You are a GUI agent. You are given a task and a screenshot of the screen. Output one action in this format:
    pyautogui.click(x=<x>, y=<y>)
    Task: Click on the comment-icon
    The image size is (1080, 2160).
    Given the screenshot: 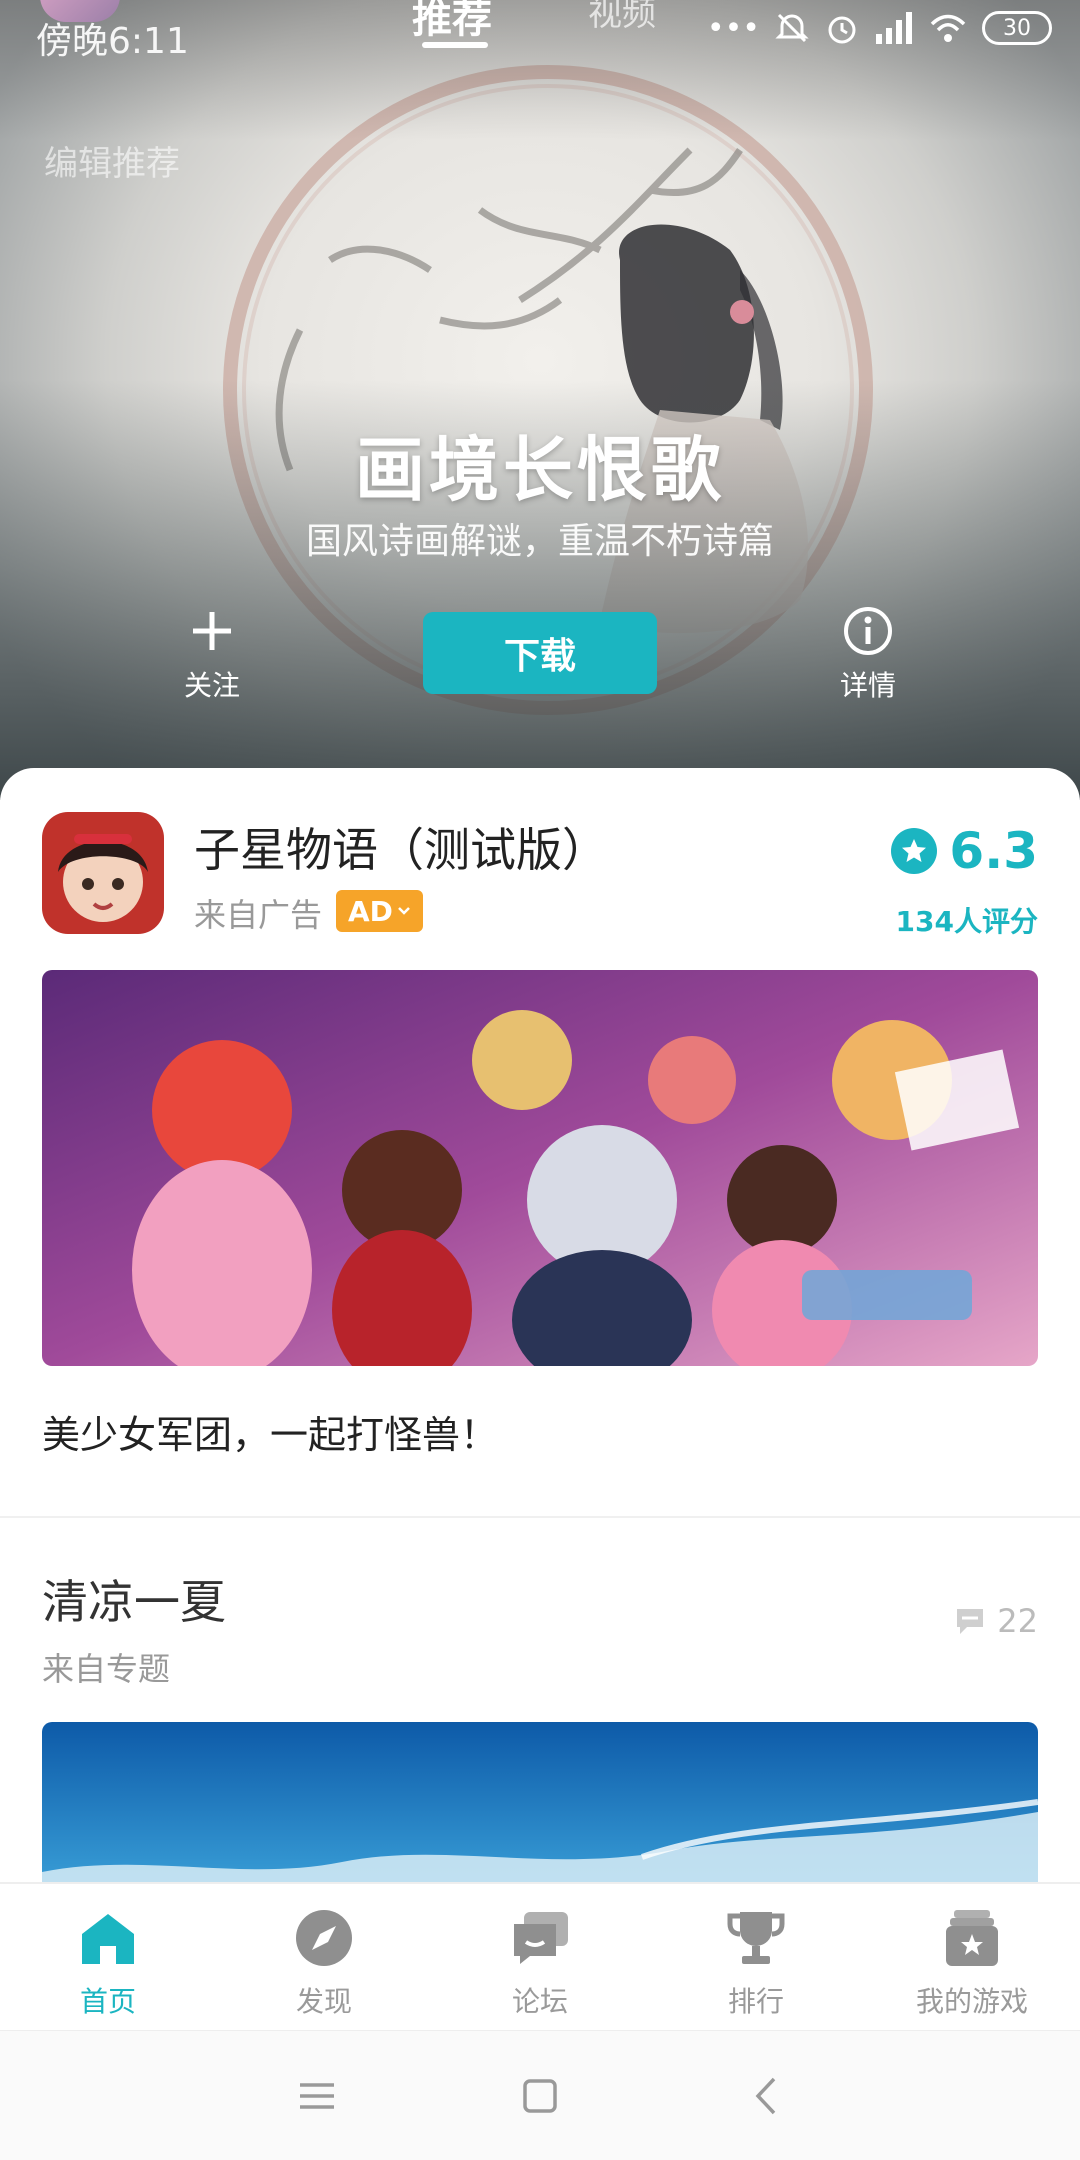 What is the action you would take?
    pyautogui.click(x=970, y=1621)
    